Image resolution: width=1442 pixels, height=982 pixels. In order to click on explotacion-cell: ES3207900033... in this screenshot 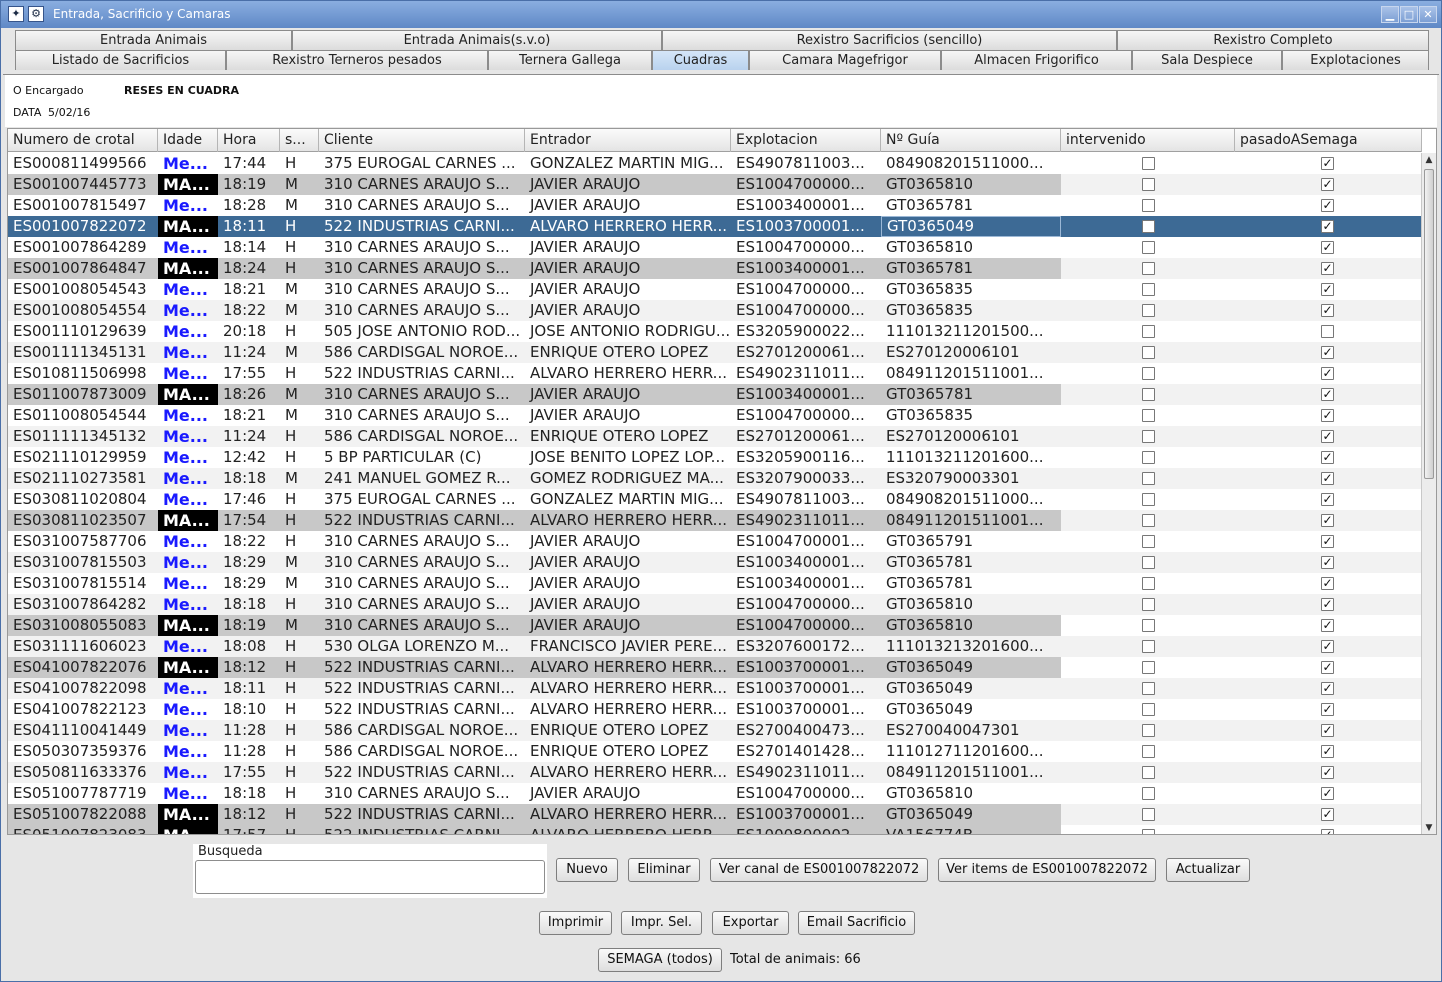, I will do `click(806, 478)`.